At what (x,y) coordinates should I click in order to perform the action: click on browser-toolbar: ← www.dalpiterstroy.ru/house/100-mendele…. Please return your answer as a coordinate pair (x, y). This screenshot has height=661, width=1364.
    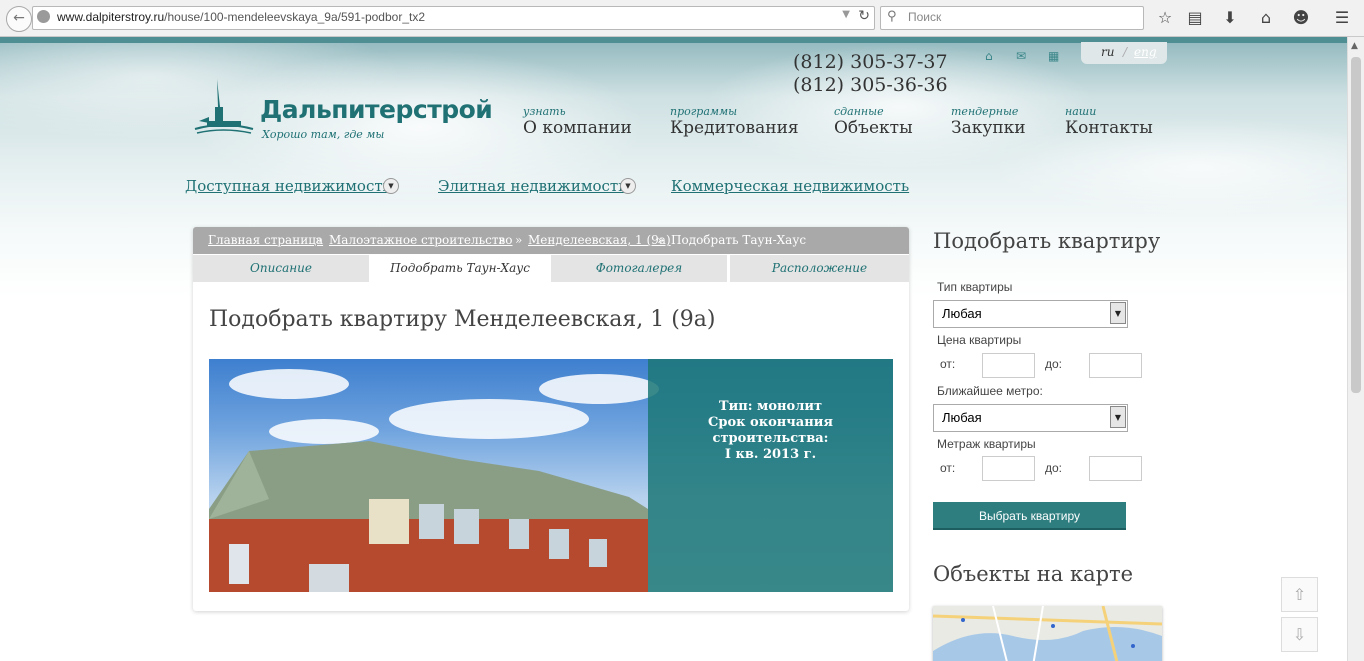
    Looking at the image, I should click on (682, 18).